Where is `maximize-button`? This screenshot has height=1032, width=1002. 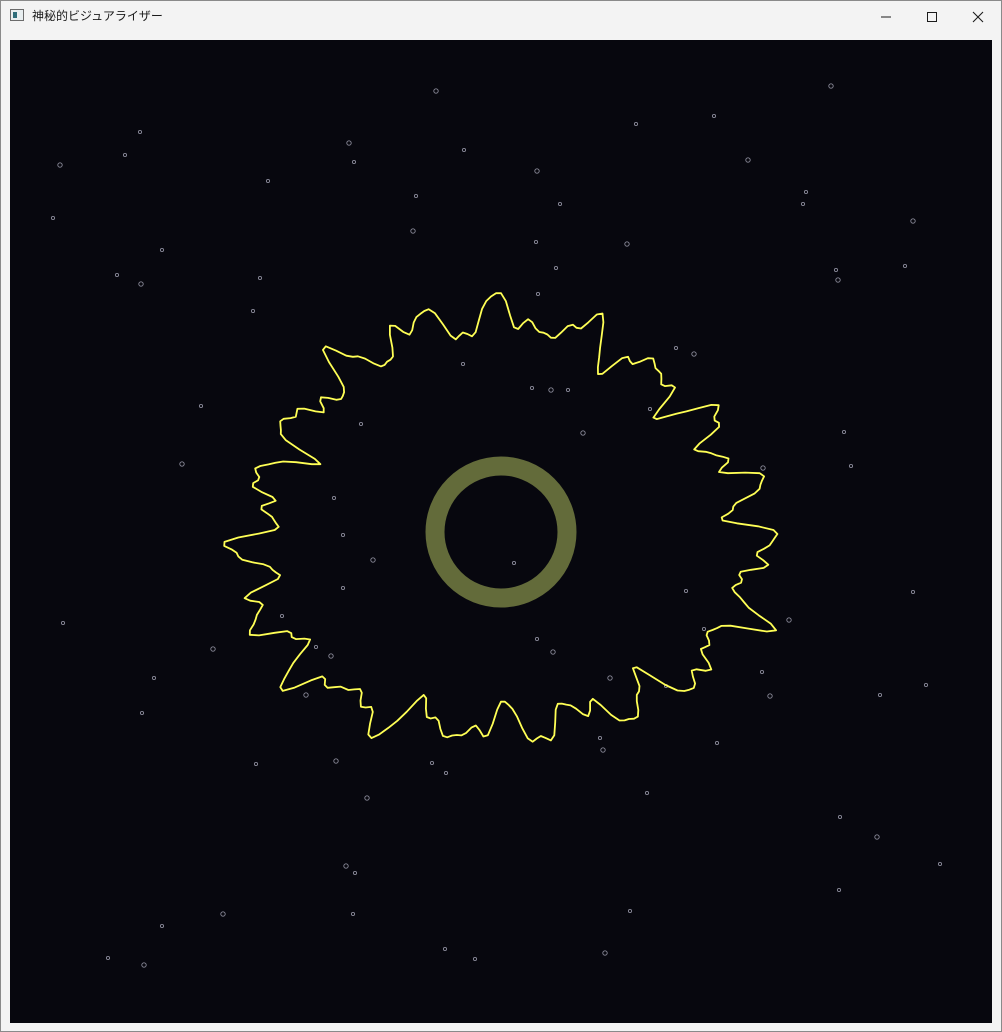
maximize-button is located at coordinates (932, 16).